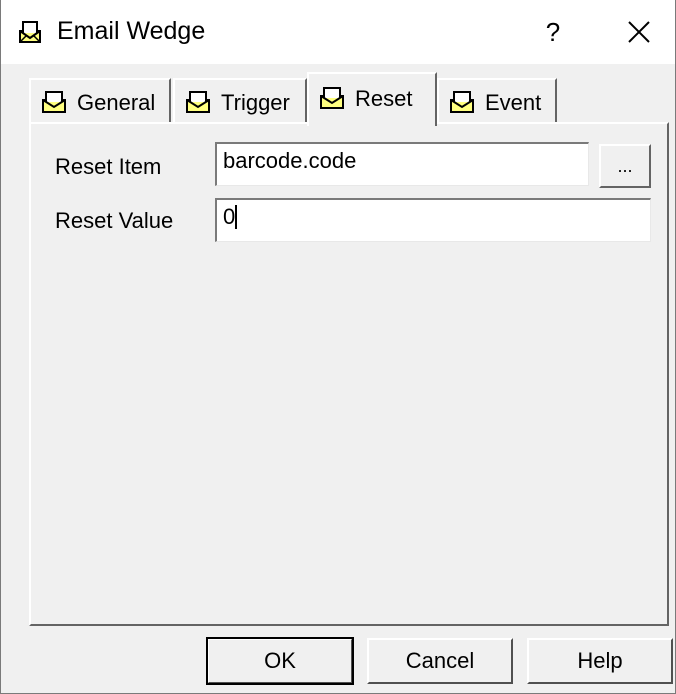 Image resolution: width=676 pixels, height=694 pixels. I want to click on tab-trigger-label: Trigger, so click(255, 102).